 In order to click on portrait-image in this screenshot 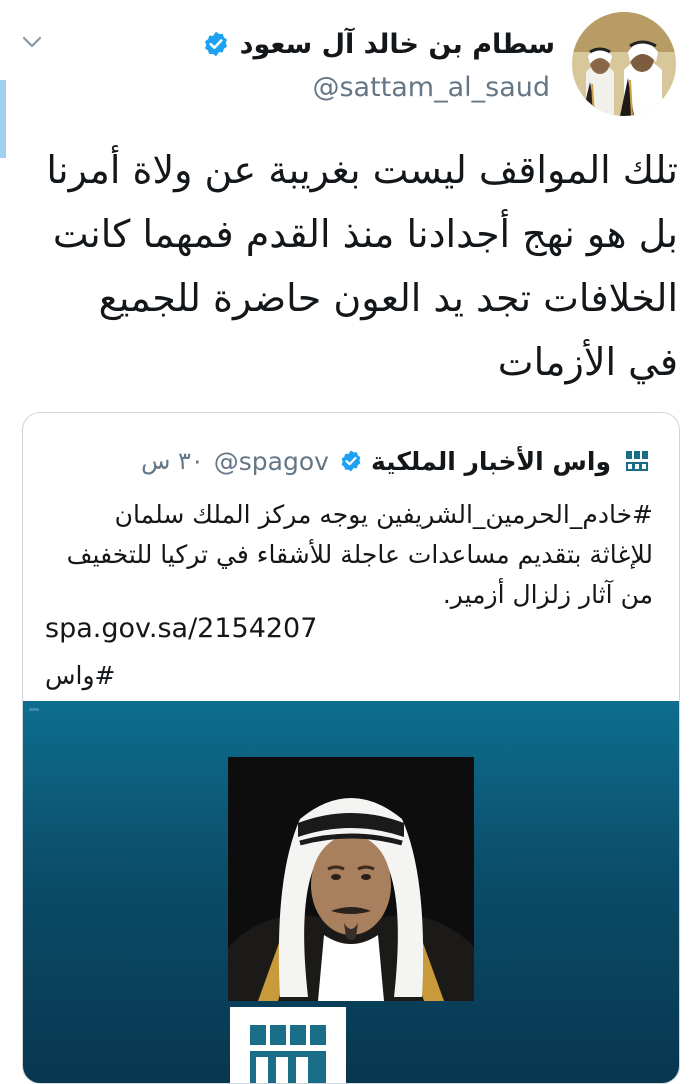, I will do `click(351, 879)`.